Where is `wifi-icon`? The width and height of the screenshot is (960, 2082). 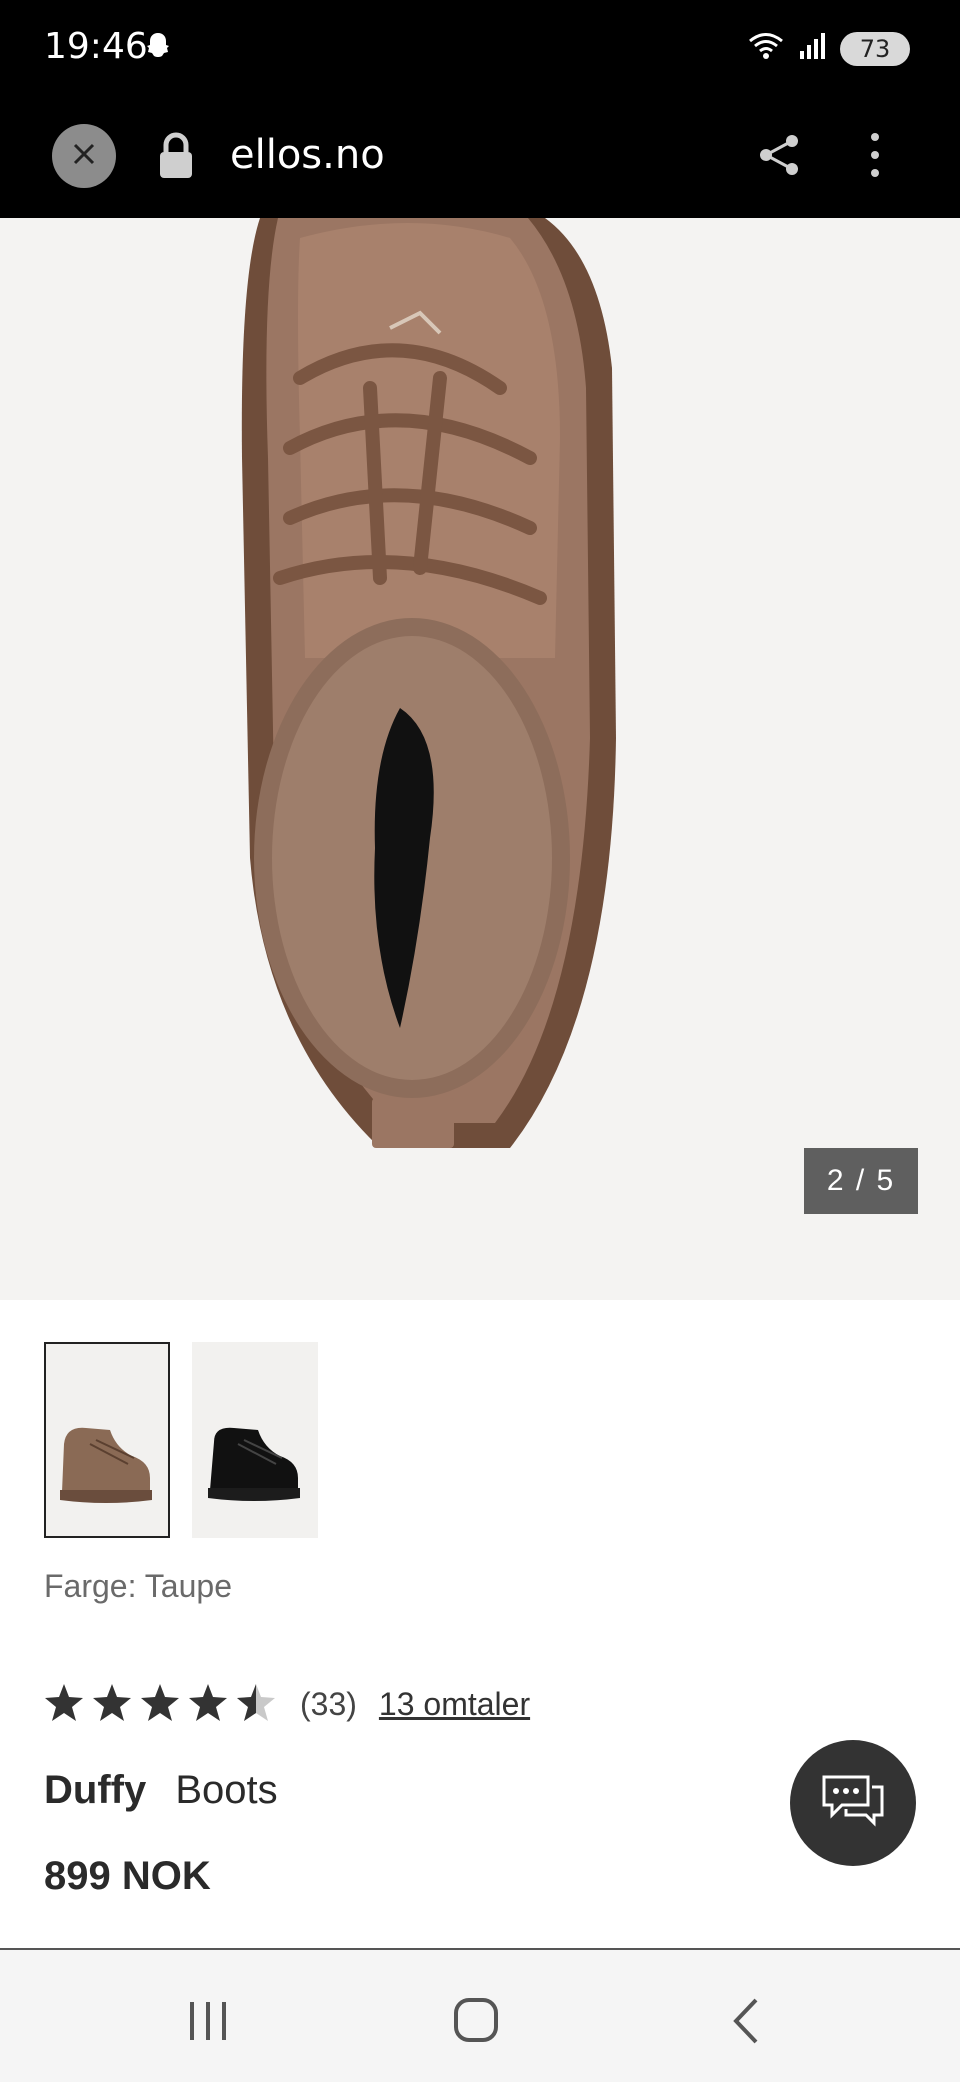 wifi-icon is located at coordinates (766, 48).